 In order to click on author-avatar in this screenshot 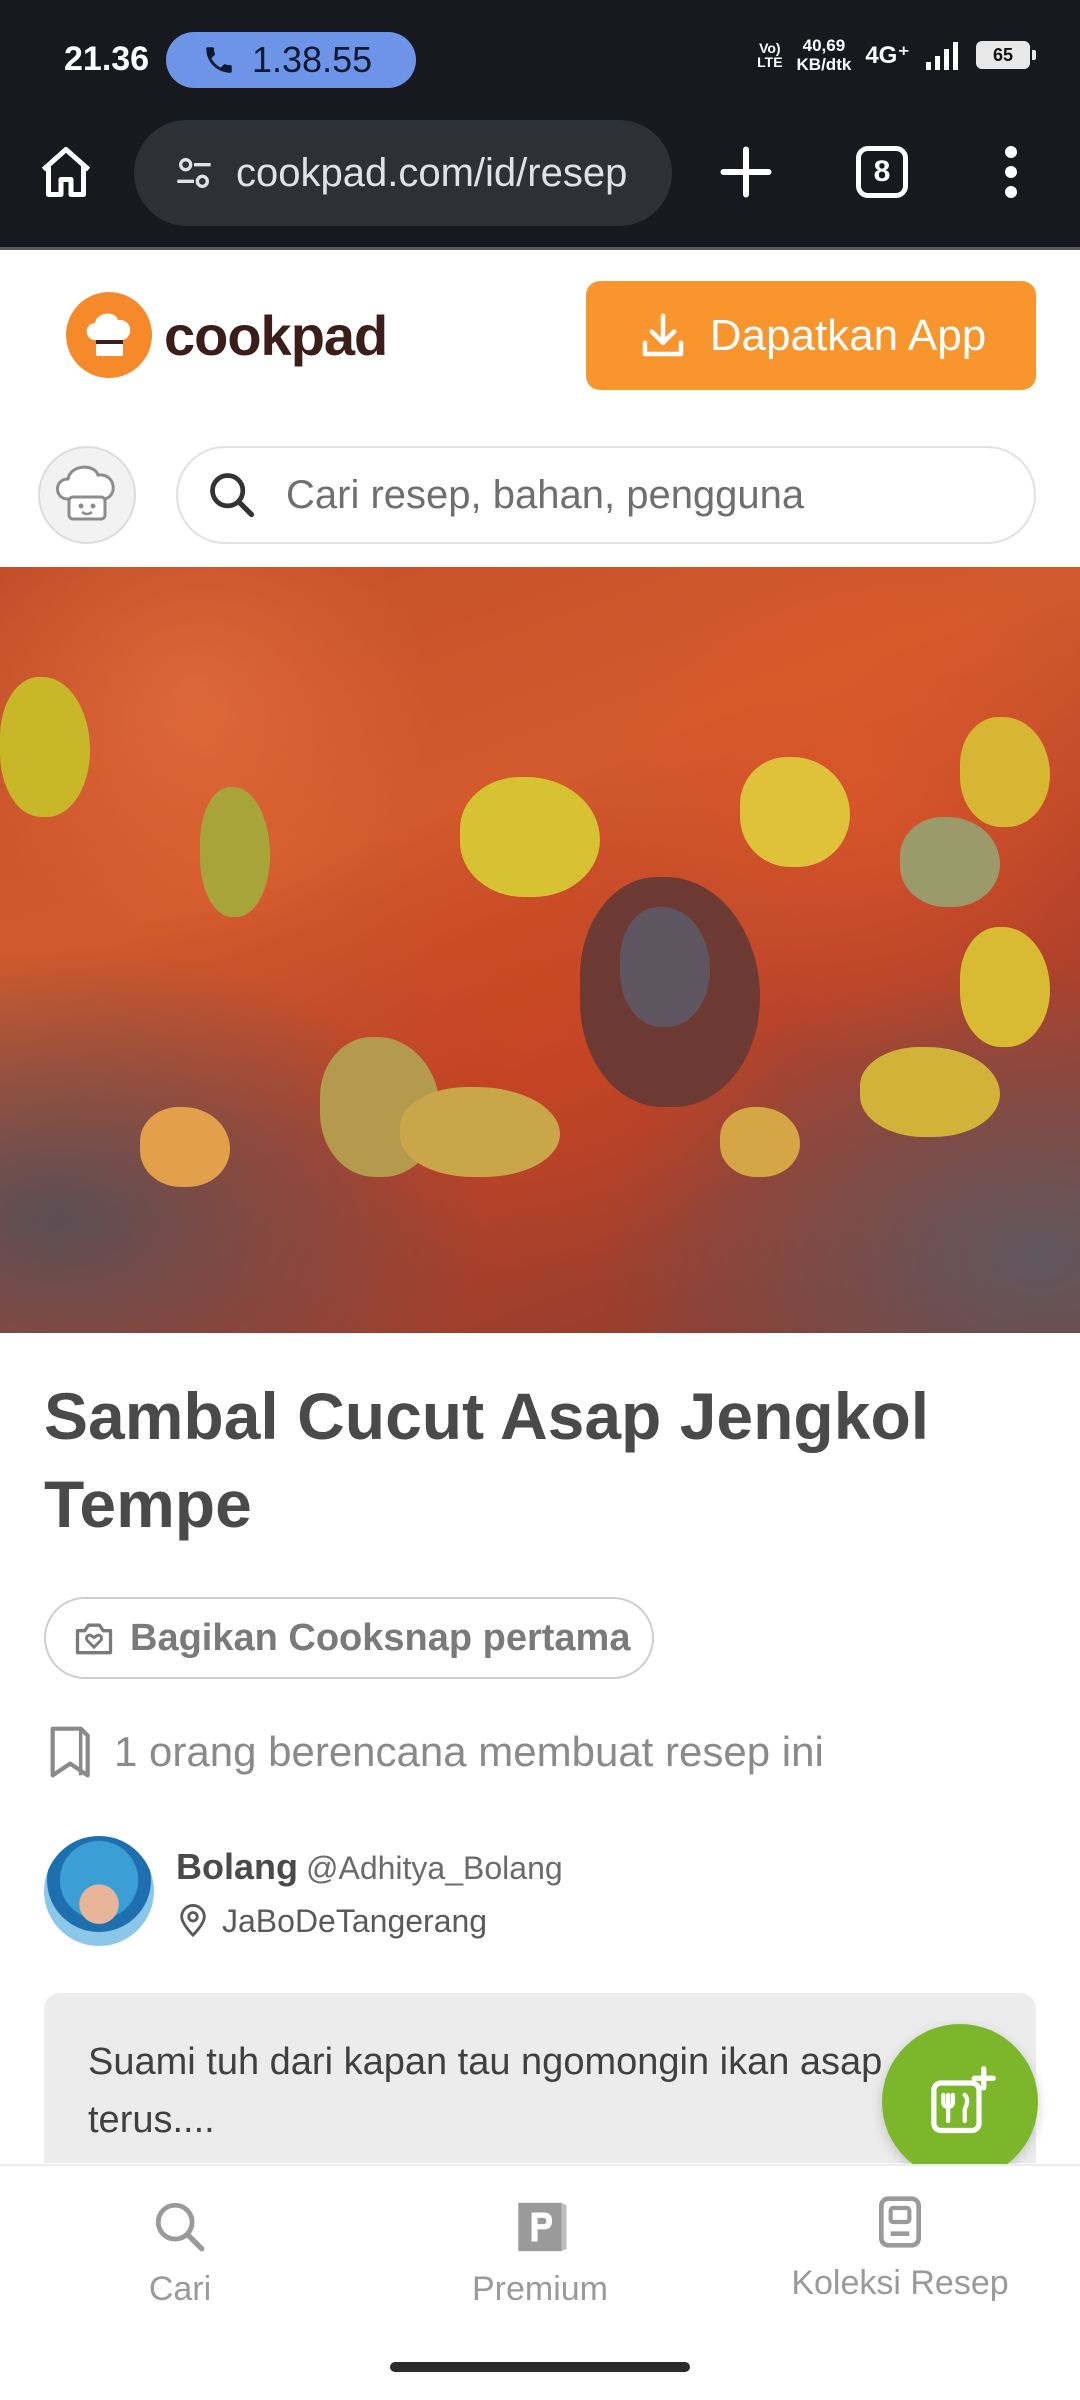, I will do `click(99, 1891)`.